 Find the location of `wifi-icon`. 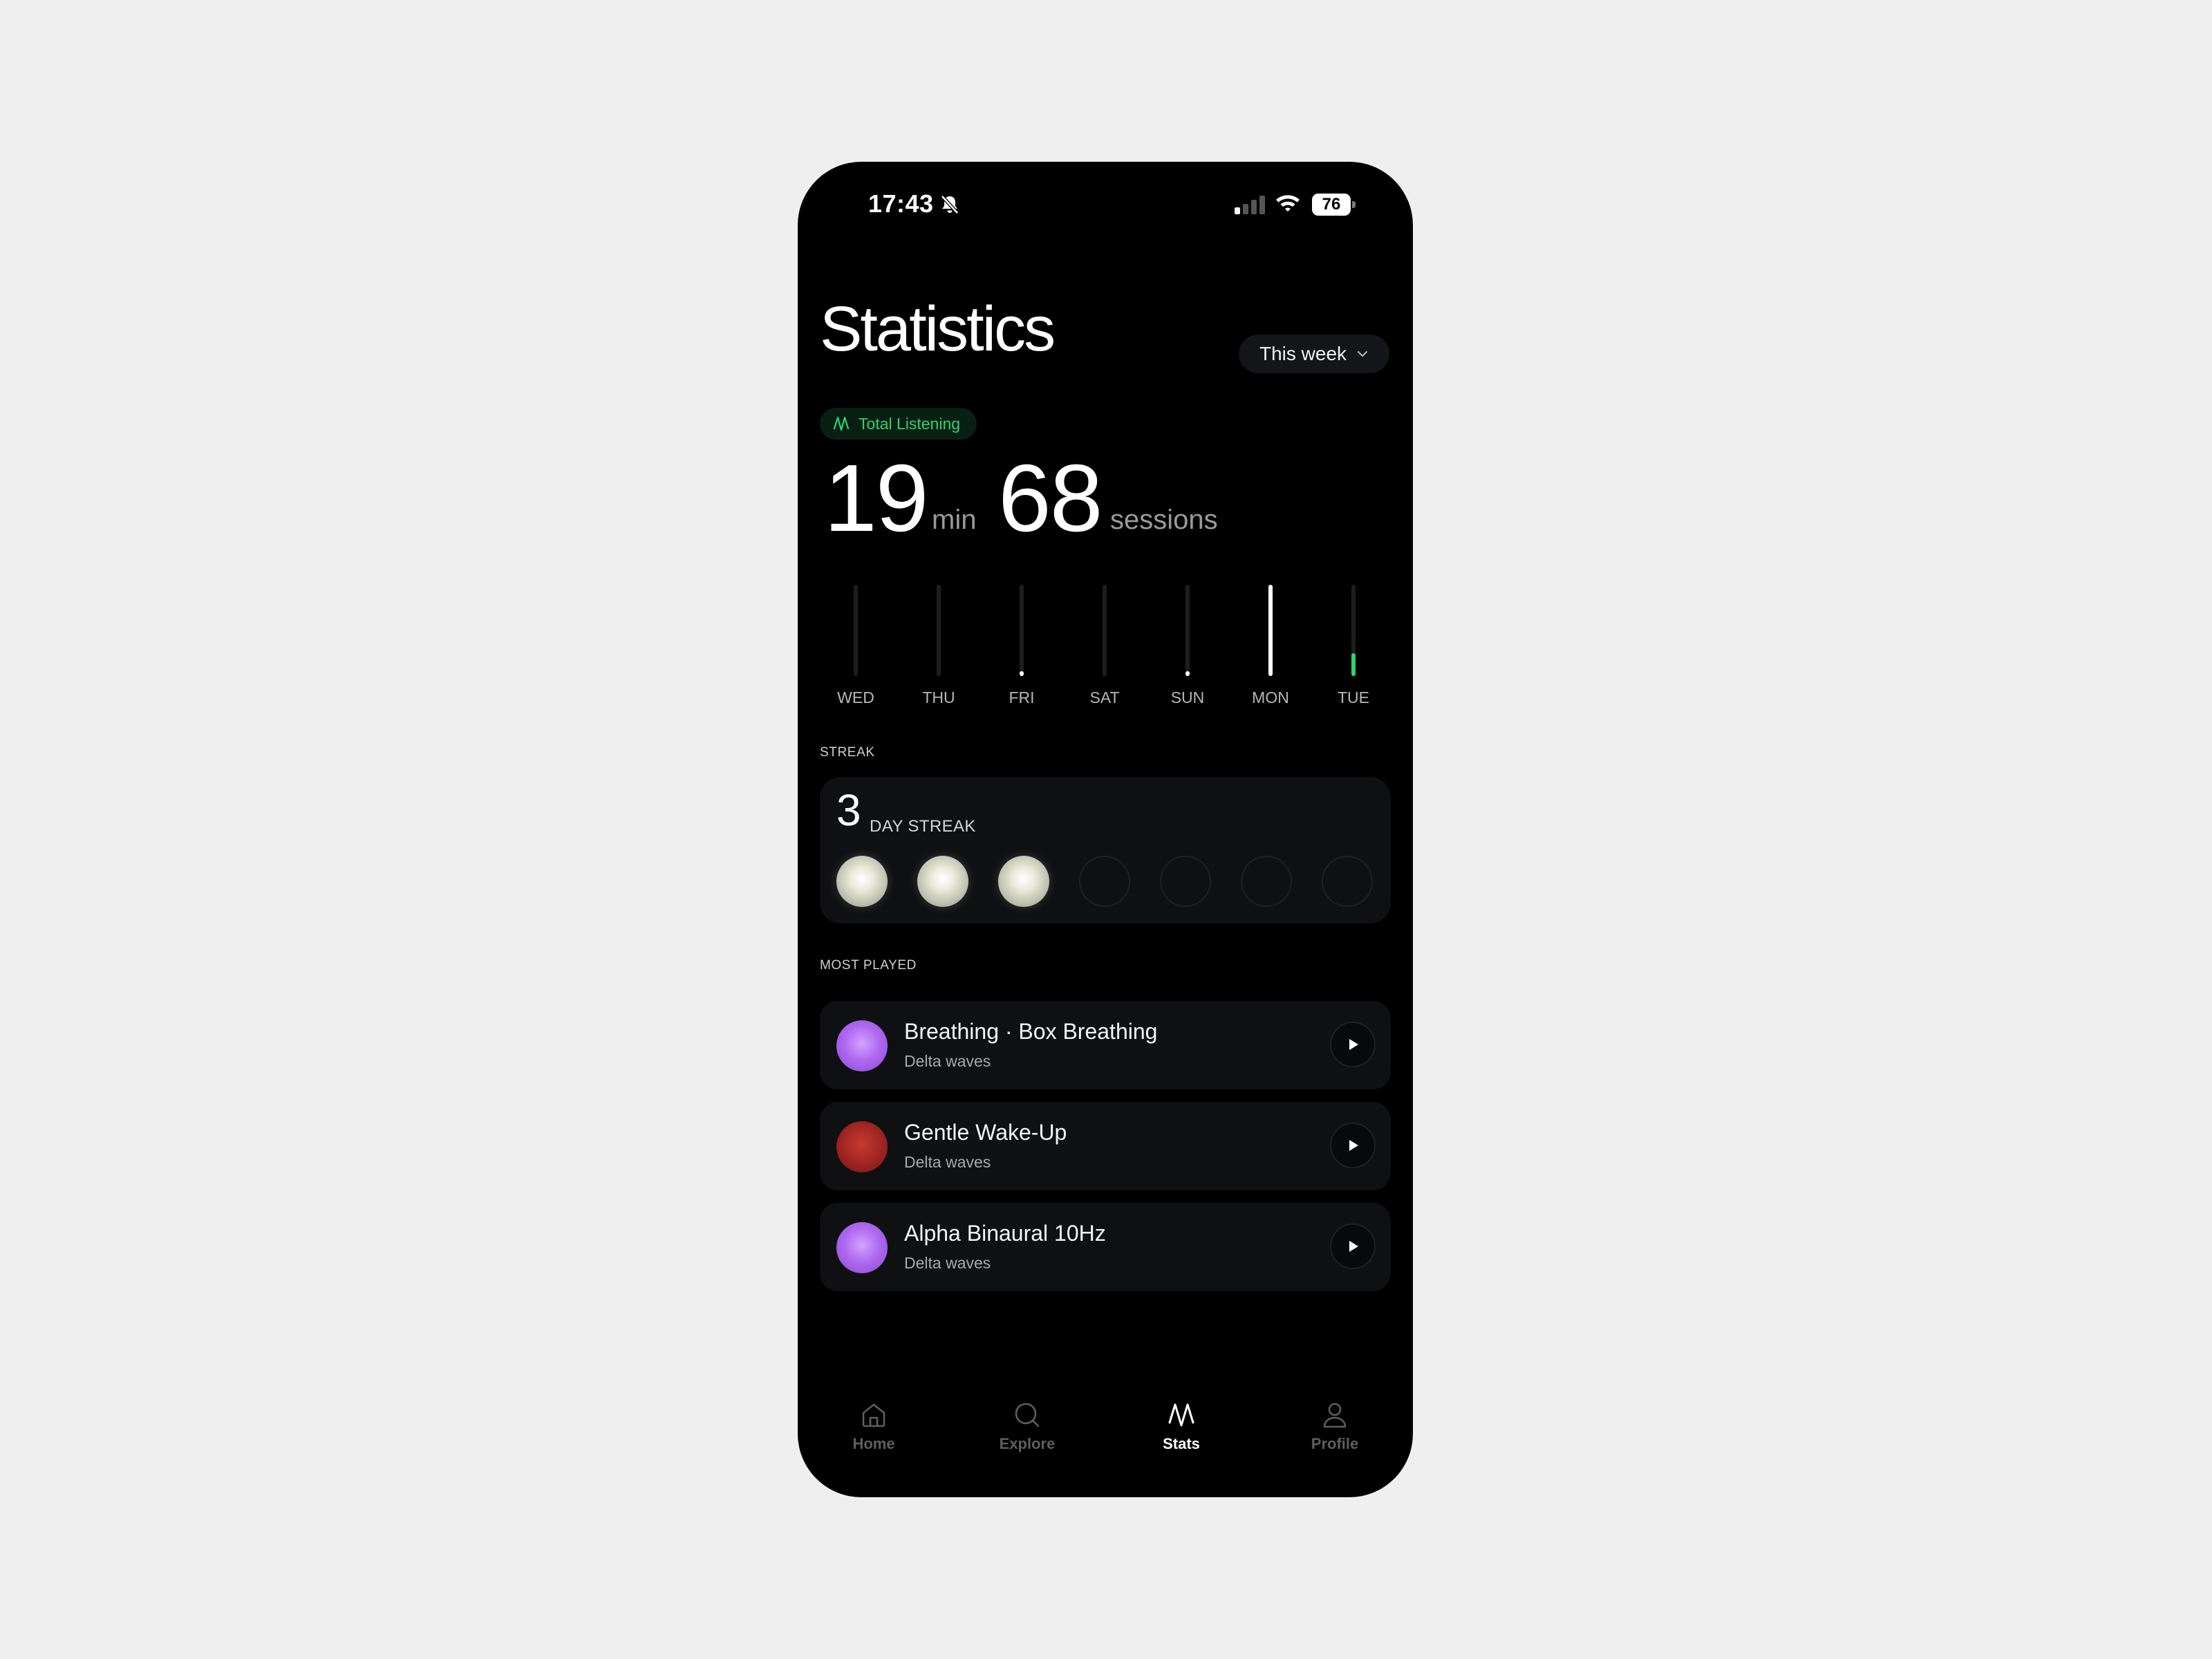

wifi-icon is located at coordinates (1288, 204).